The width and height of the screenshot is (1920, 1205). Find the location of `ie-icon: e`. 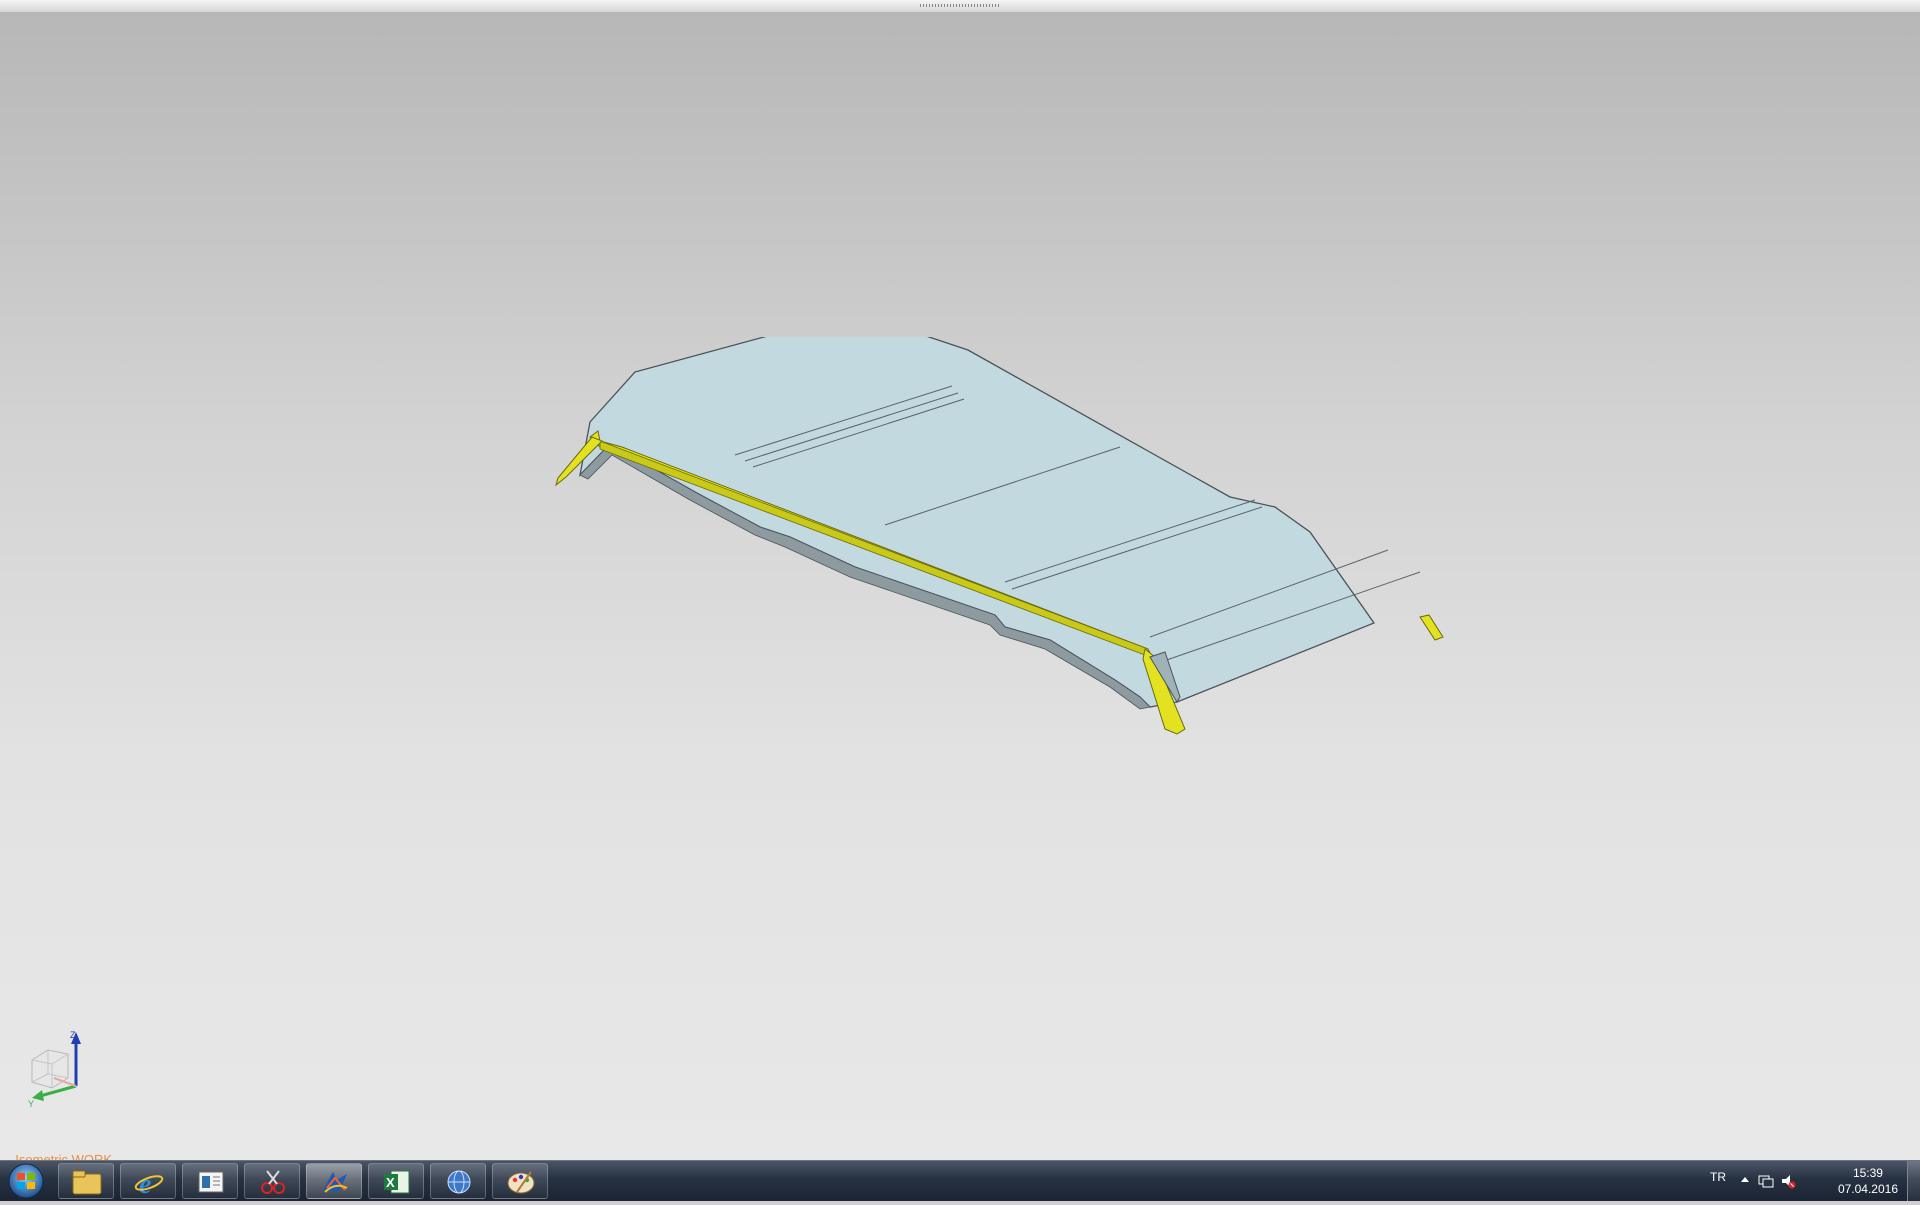

ie-icon: e is located at coordinates (149, 1182).